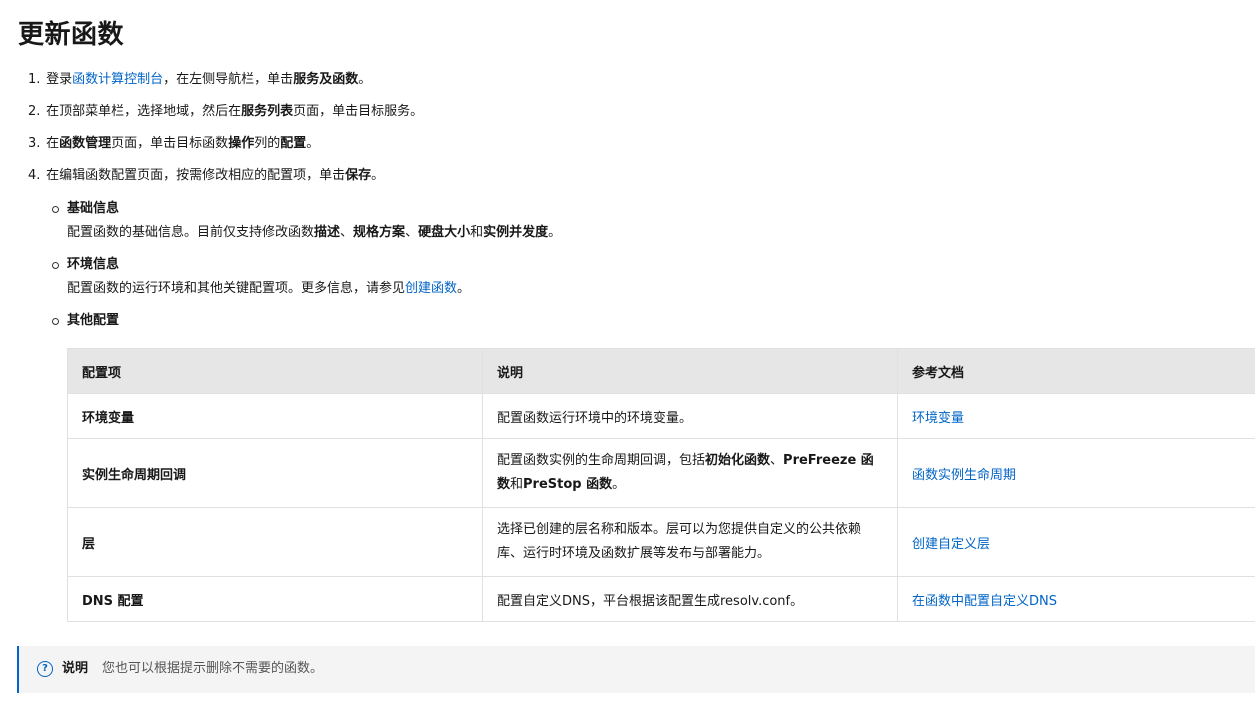 This screenshot has width=1255, height=702. I want to click on note-box: ? 说明 您也可以根据提示删除不需要的函数。, so click(636, 669).